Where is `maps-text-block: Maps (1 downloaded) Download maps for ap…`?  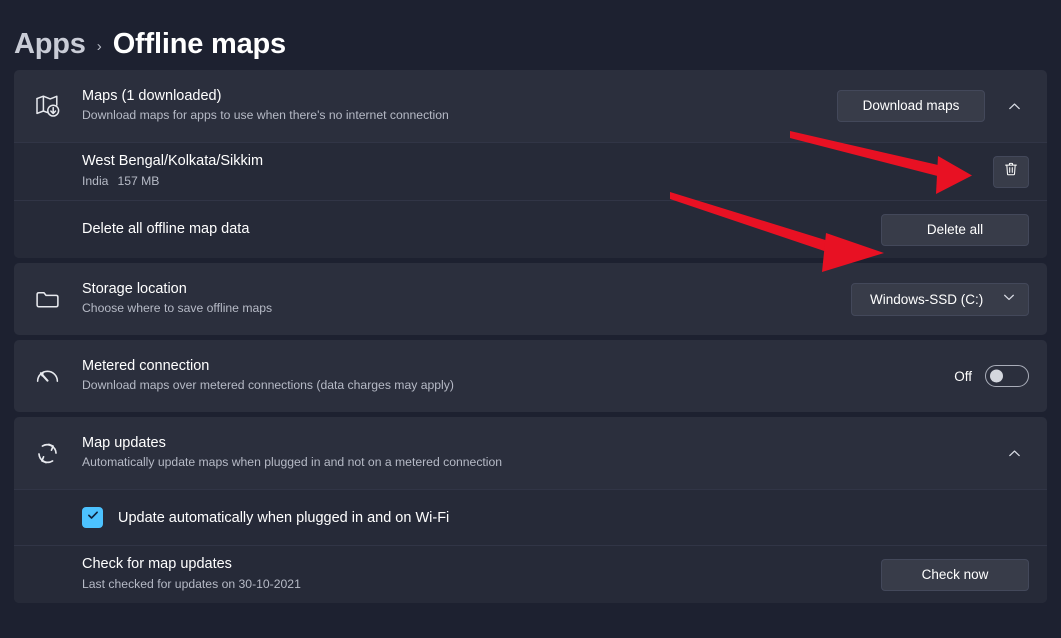
maps-text-block: Maps (1 downloaded) Download maps for ap… is located at coordinates (459, 106).